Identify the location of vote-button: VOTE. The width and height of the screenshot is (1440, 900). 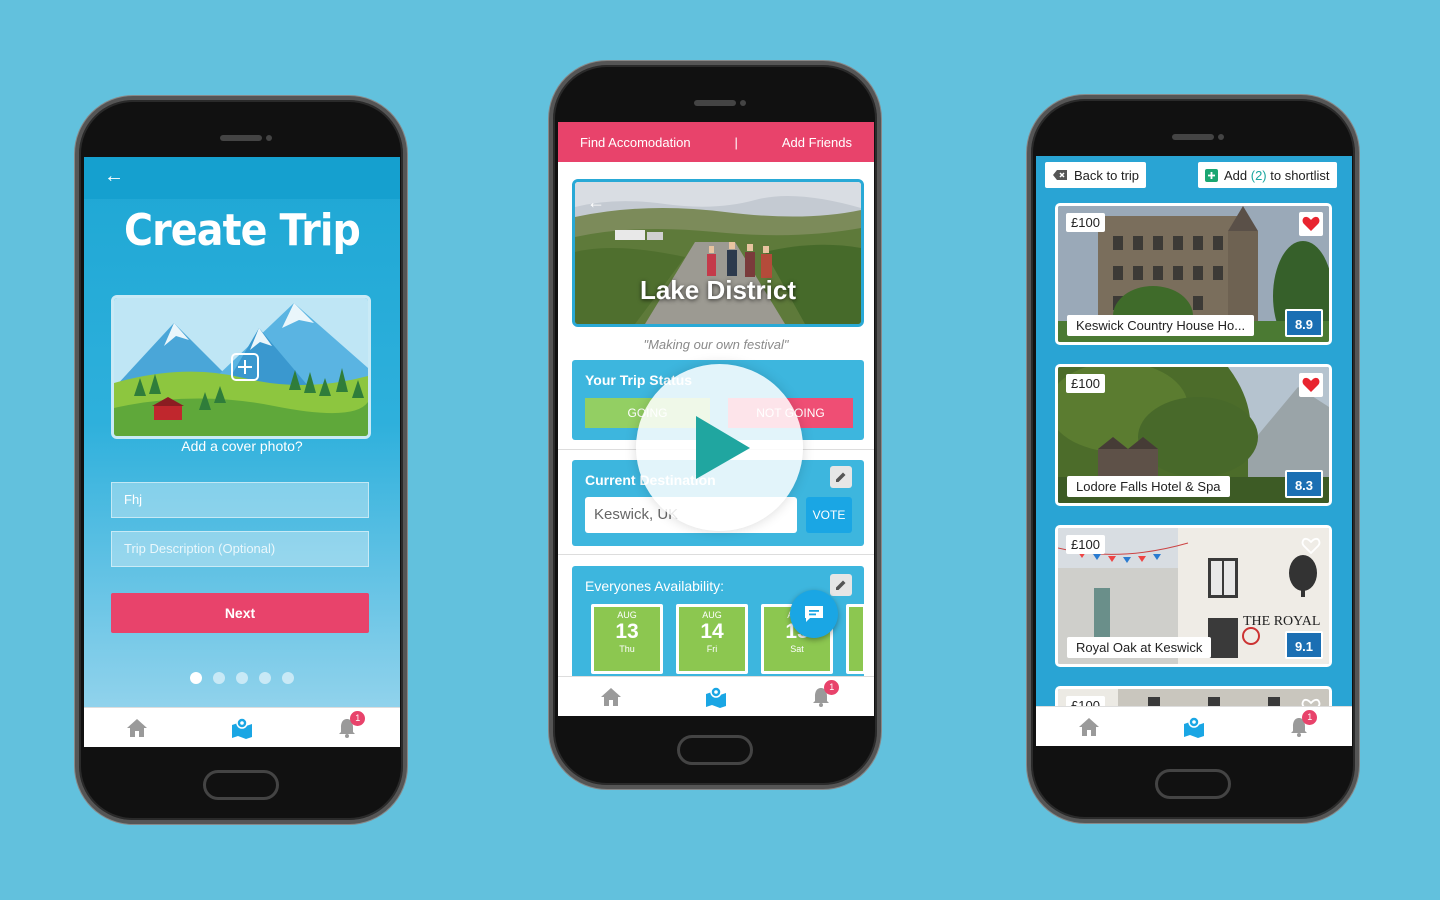
(829, 515).